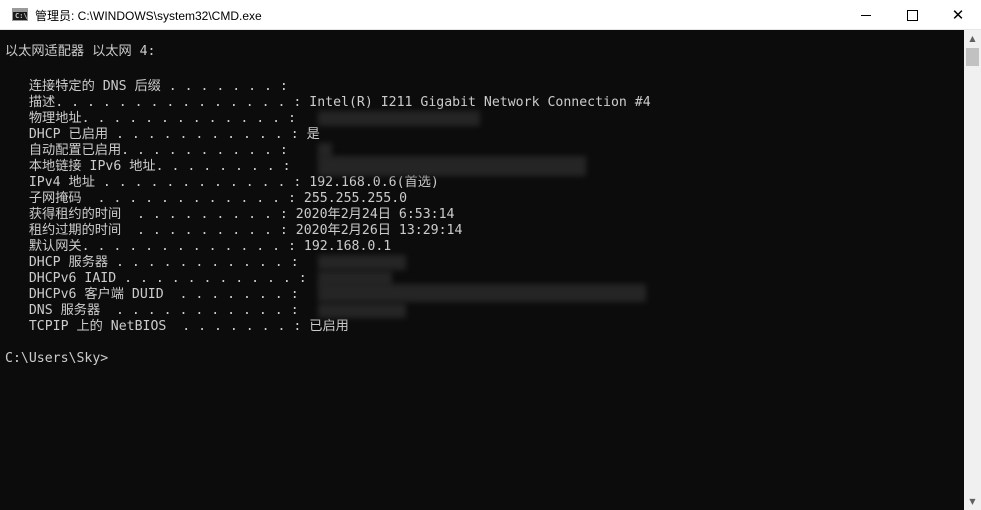 The height and width of the screenshot is (510, 981). Describe the element at coordinates (150, 118) in the screenshot. I see `console-line-physical-address: 物理地址. . . . . . . . . . . . . :` at that location.